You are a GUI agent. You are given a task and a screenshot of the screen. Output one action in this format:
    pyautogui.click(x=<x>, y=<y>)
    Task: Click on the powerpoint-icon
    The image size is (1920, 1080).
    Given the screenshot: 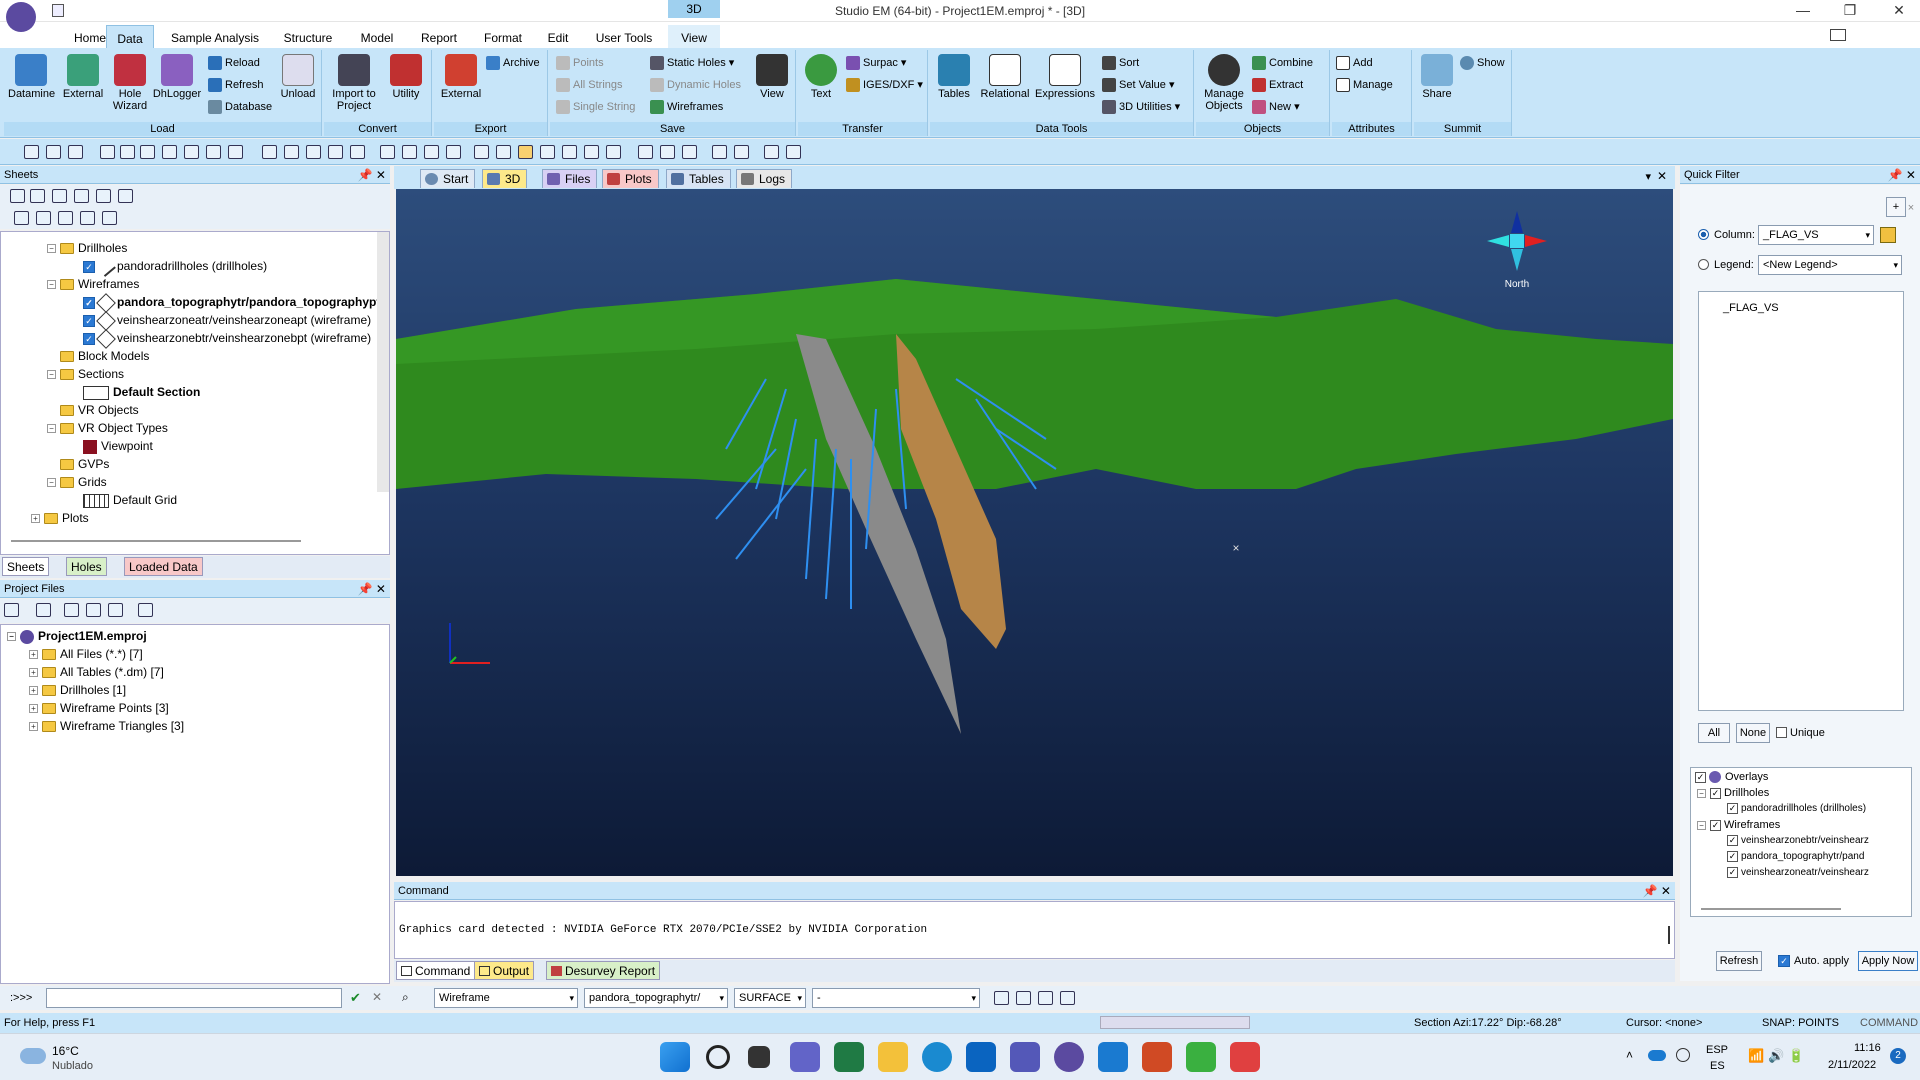 What is the action you would take?
    pyautogui.click(x=1157, y=1057)
    